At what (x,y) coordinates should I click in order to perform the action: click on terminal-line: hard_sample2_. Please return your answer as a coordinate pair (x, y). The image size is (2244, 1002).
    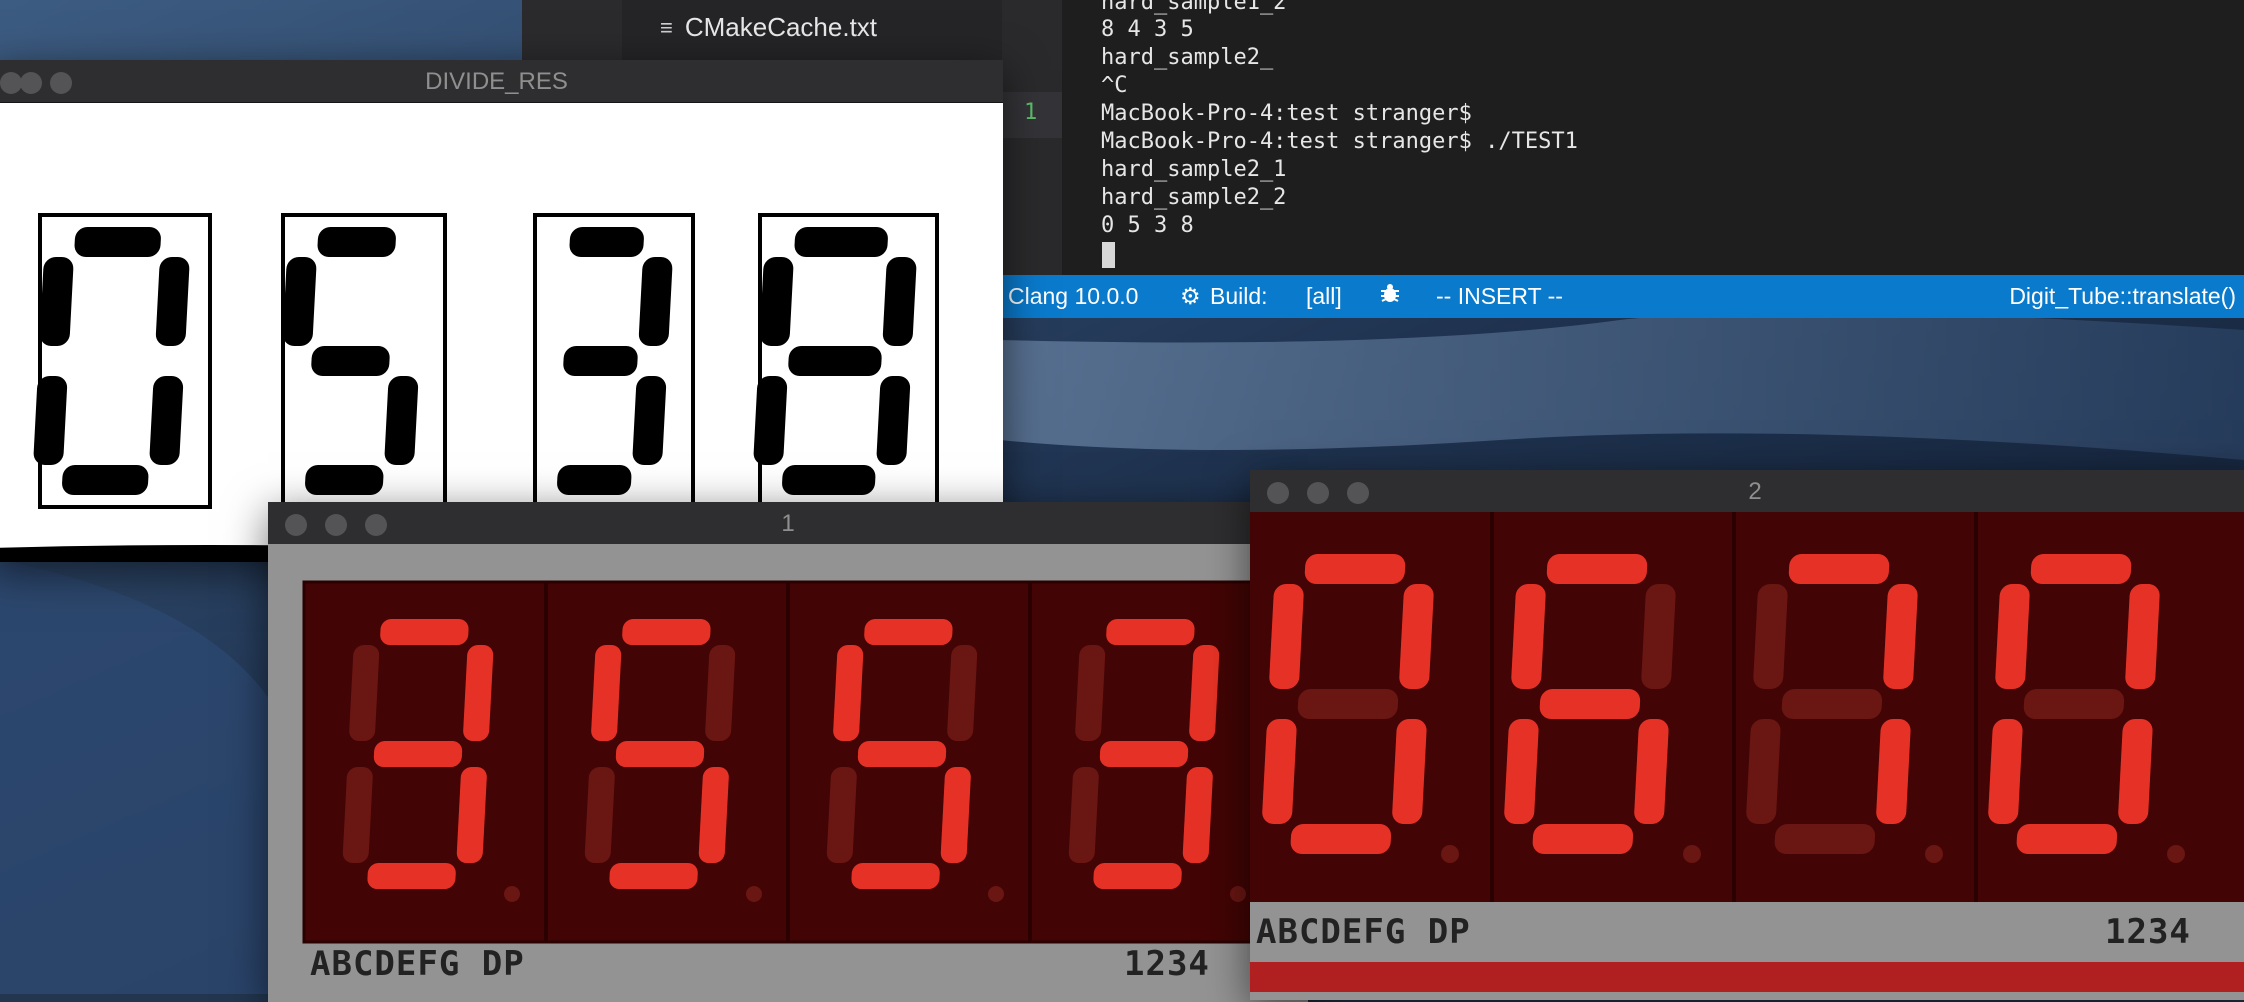
    Looking at the image, I should click on (1187, 57).